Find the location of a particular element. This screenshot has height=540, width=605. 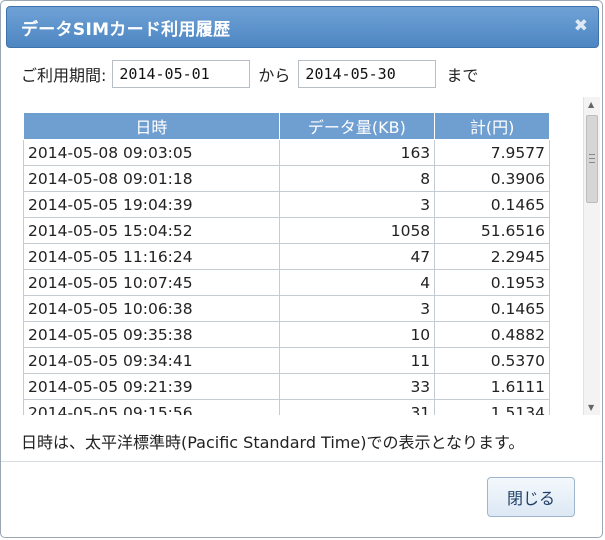

cell-data-amount: 1058 is located at coordinates (357, 230).